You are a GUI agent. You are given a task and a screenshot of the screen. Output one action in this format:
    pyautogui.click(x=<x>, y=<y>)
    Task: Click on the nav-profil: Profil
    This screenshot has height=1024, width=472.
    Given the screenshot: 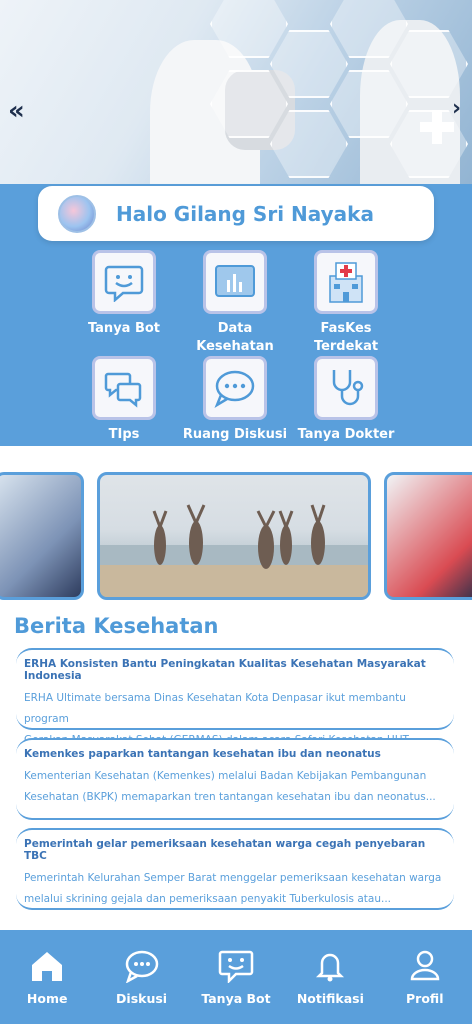 What is the action you would take?
    pyautogui.click(x=425, y=977)
    